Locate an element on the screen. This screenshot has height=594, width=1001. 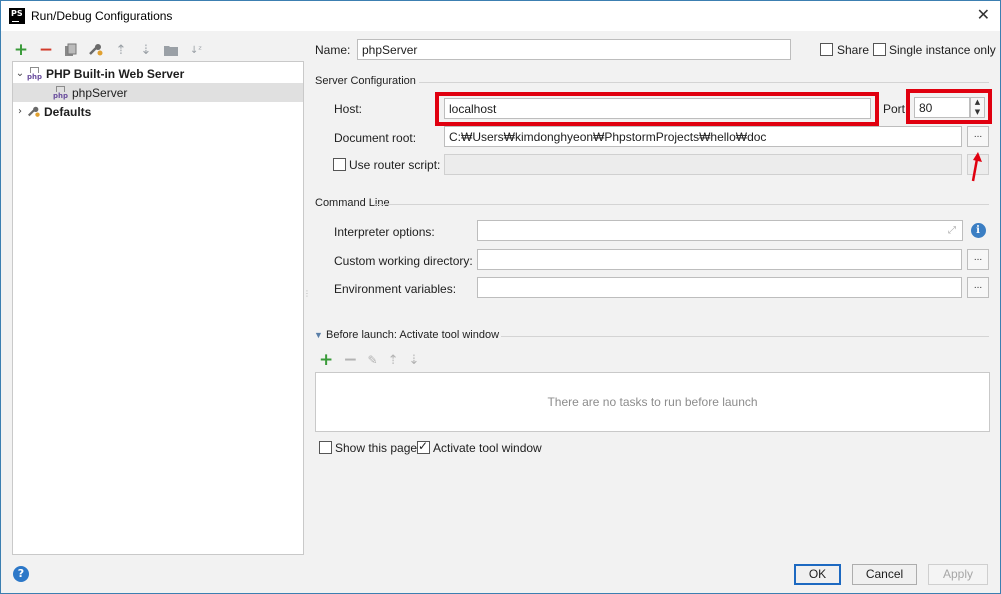
show-page-checkbox is located at coordinates (325, 447).